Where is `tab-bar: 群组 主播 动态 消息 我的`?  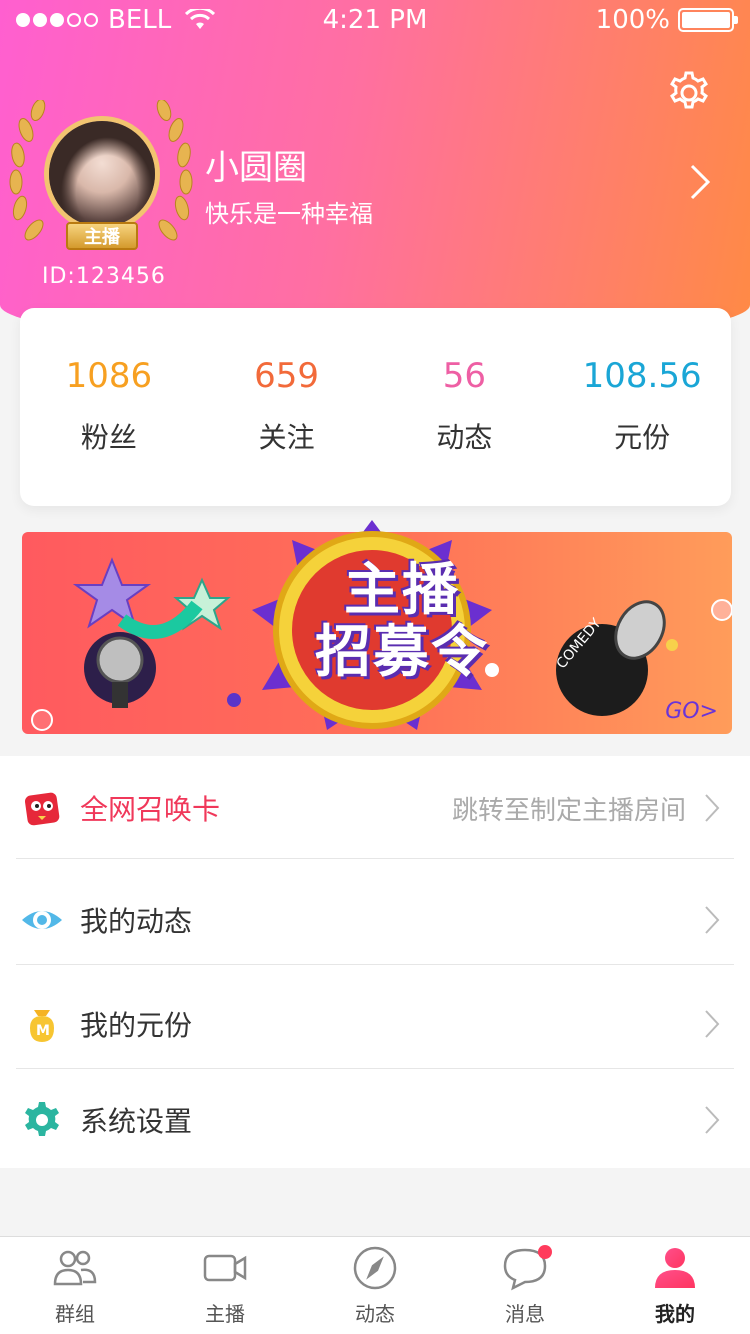 tab-bar: 群组 主播 动态 消息 我的 is located at coordinates (375, 1285).